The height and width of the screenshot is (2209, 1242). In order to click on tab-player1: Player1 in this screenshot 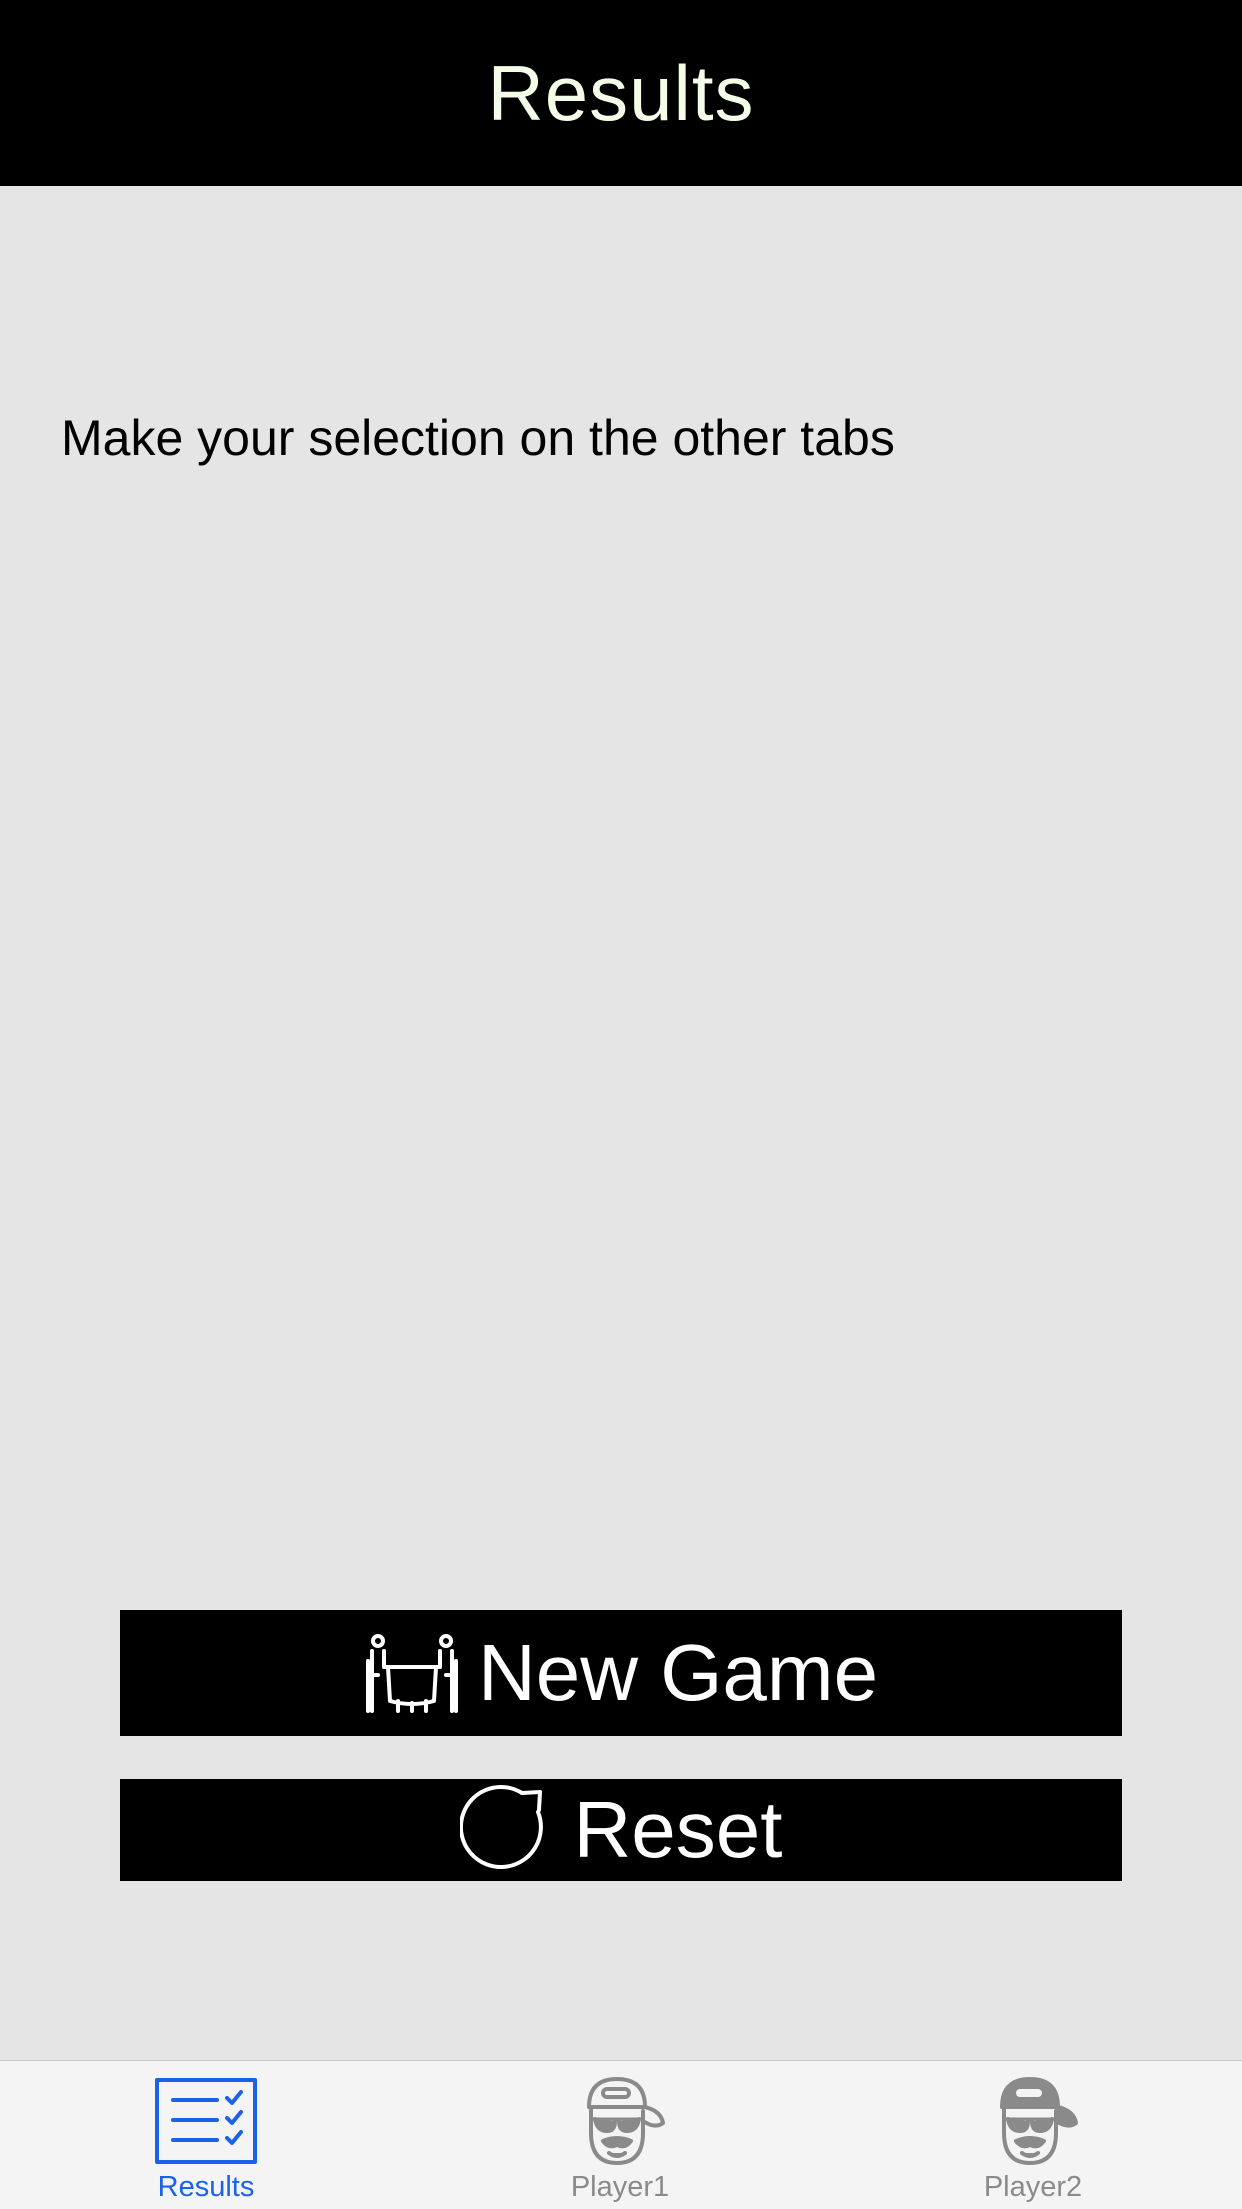, I will do `click(620, 2135)`.